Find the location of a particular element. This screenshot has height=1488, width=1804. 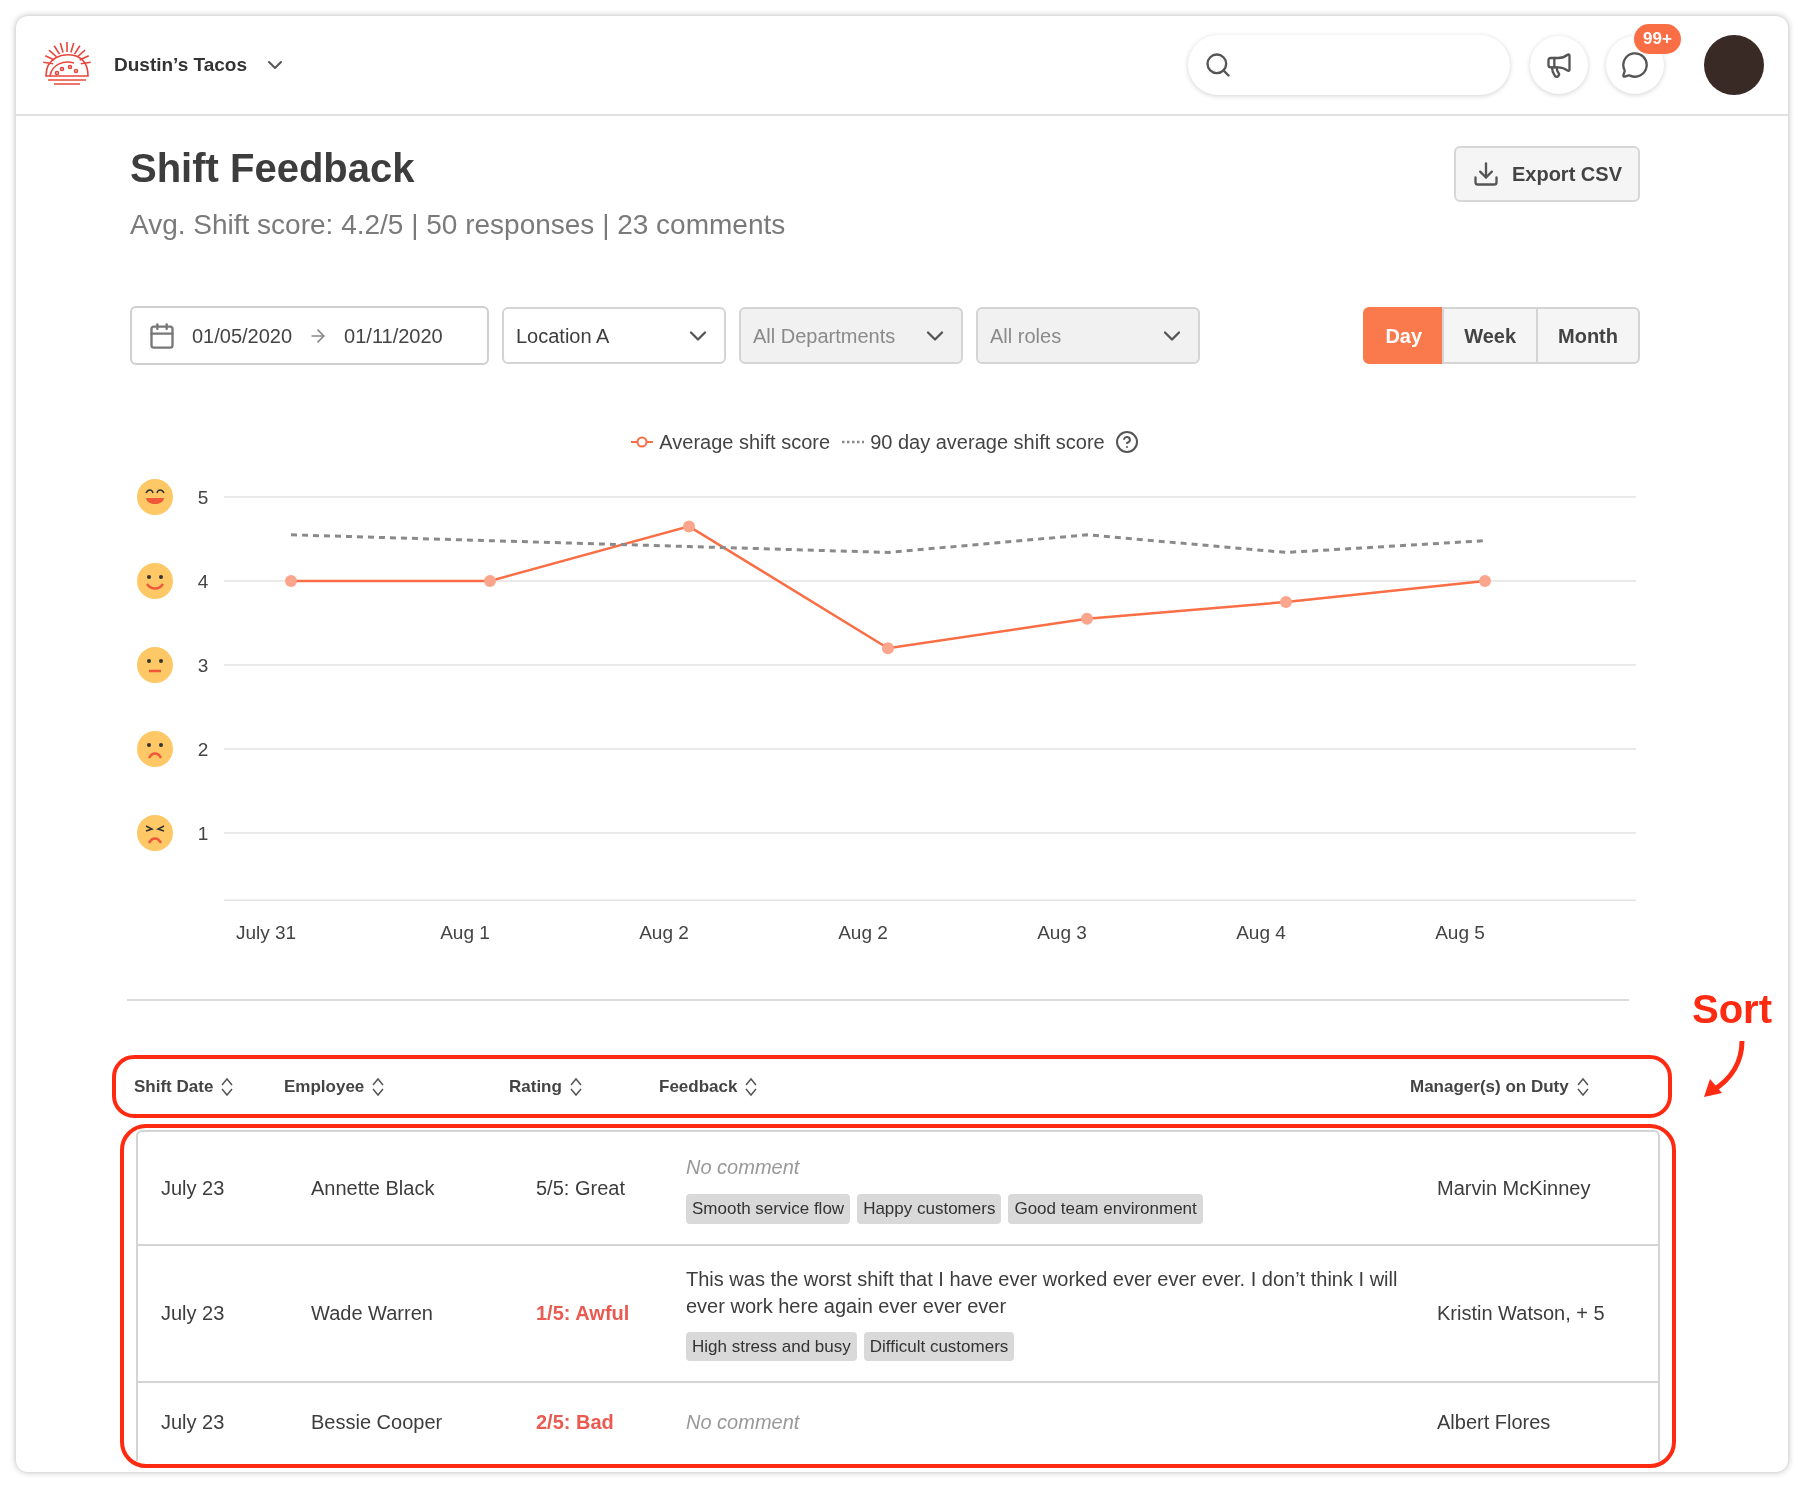

notification-badge: 99+ is located at coordinates (1657, 39).